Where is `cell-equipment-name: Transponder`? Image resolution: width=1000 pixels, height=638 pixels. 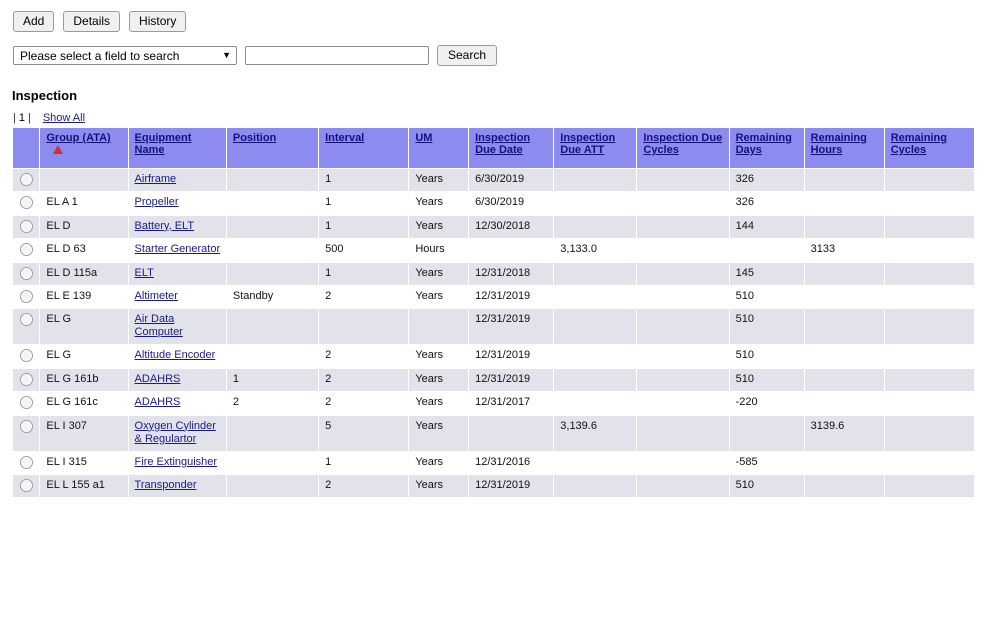 cell-equipment-name: Transponder is located at coordinates (177, 486).